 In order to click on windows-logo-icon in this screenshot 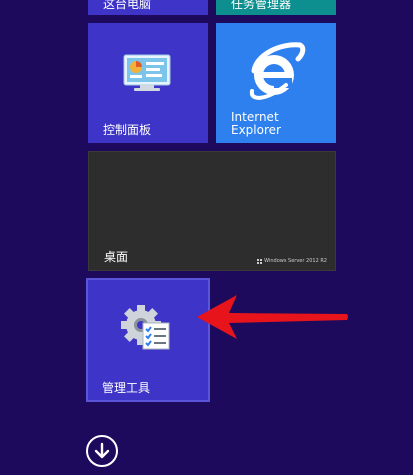, I will do `click(260, 261)`.